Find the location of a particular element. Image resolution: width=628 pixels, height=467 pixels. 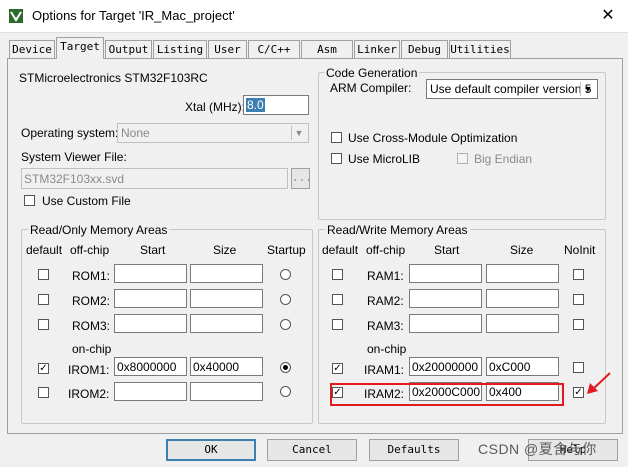

irom2-start-input is located at coordinates (150, 391).